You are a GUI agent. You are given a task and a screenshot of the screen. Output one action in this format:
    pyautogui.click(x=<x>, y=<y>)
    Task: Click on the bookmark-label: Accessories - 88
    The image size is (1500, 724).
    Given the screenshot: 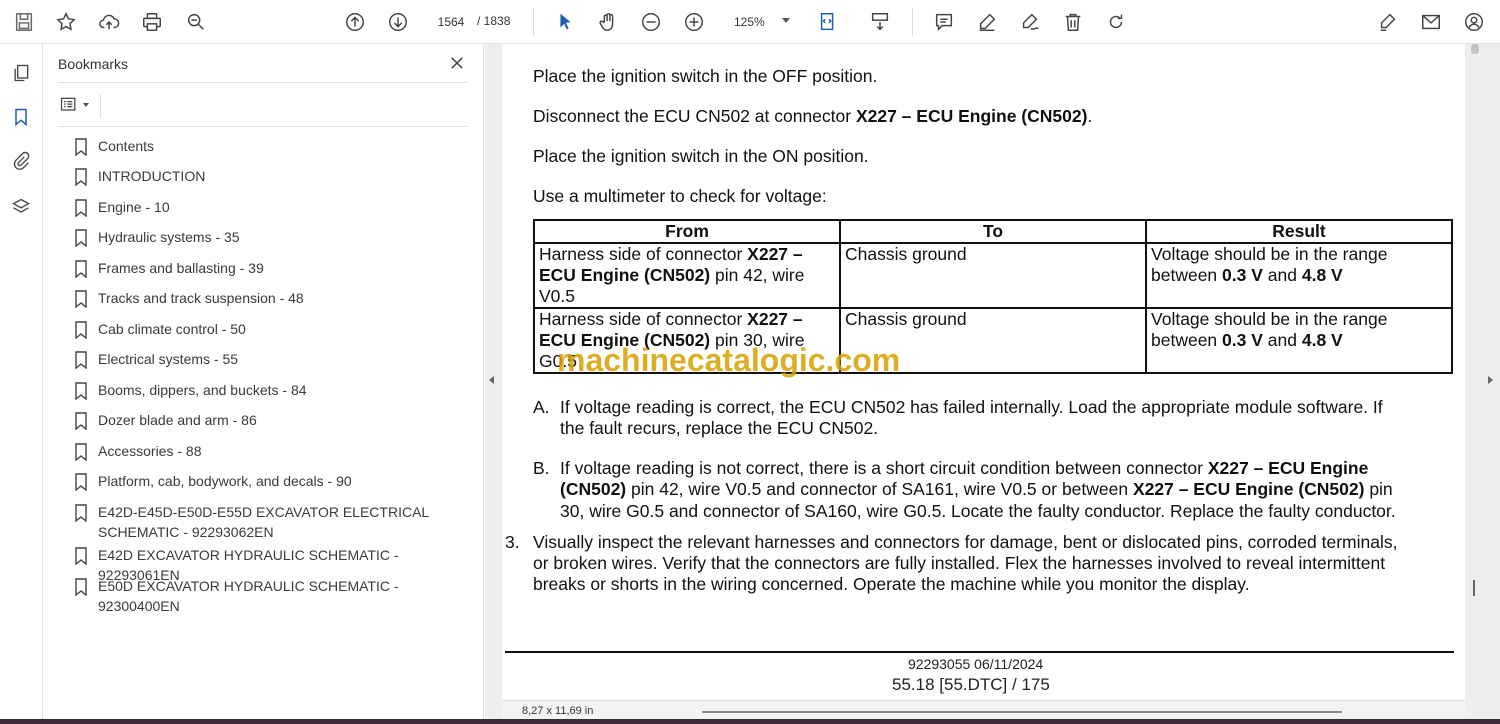 What is the action you would take?
    pyautogui.click(x=150, y=451)
    